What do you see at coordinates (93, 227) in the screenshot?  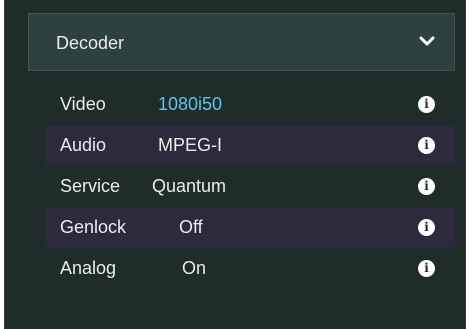 I see `row-label: Genlock` at bounding box center [93, 227].